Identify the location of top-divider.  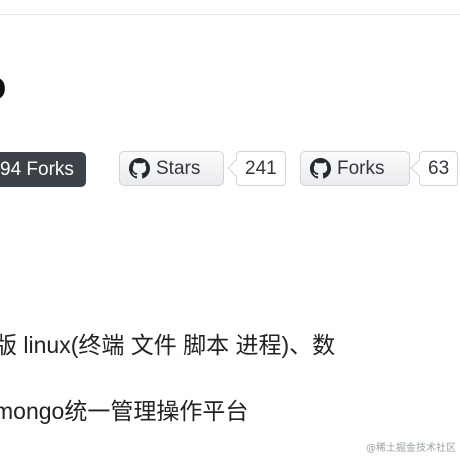
(230, 14).